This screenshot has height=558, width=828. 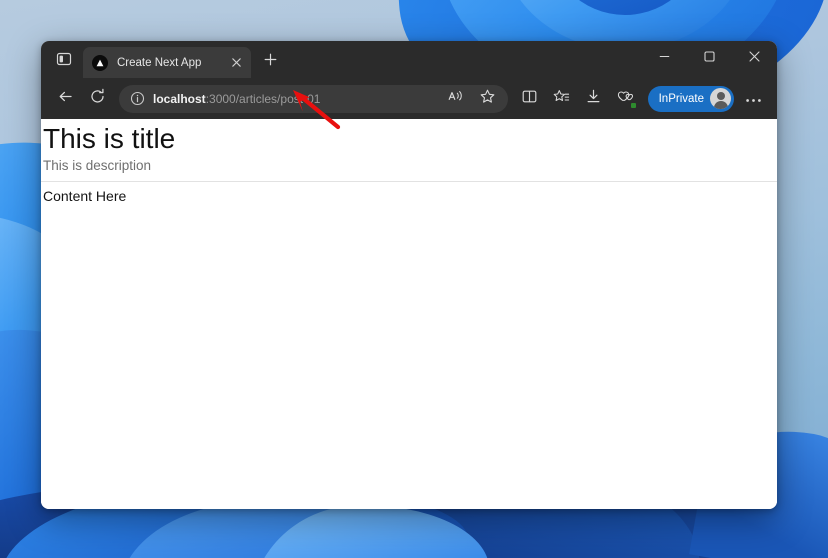 I want to click on star-outline-icon, so click(x=487, y=99).